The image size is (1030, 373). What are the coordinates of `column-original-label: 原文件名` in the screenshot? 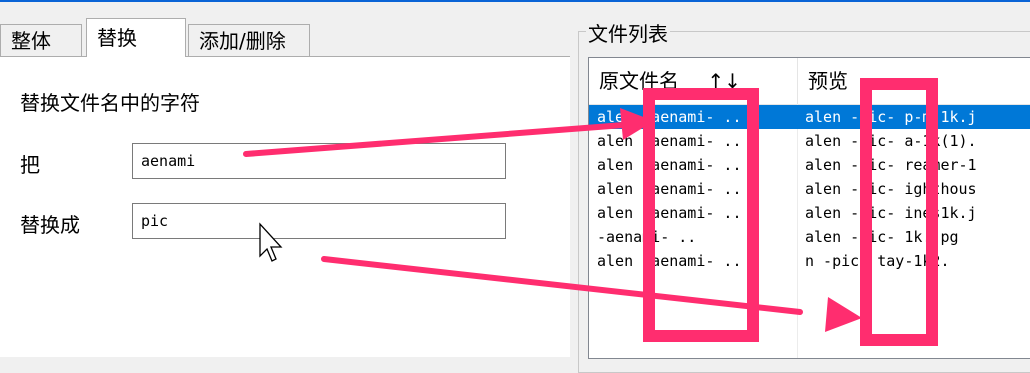 It's located at (639, 81).